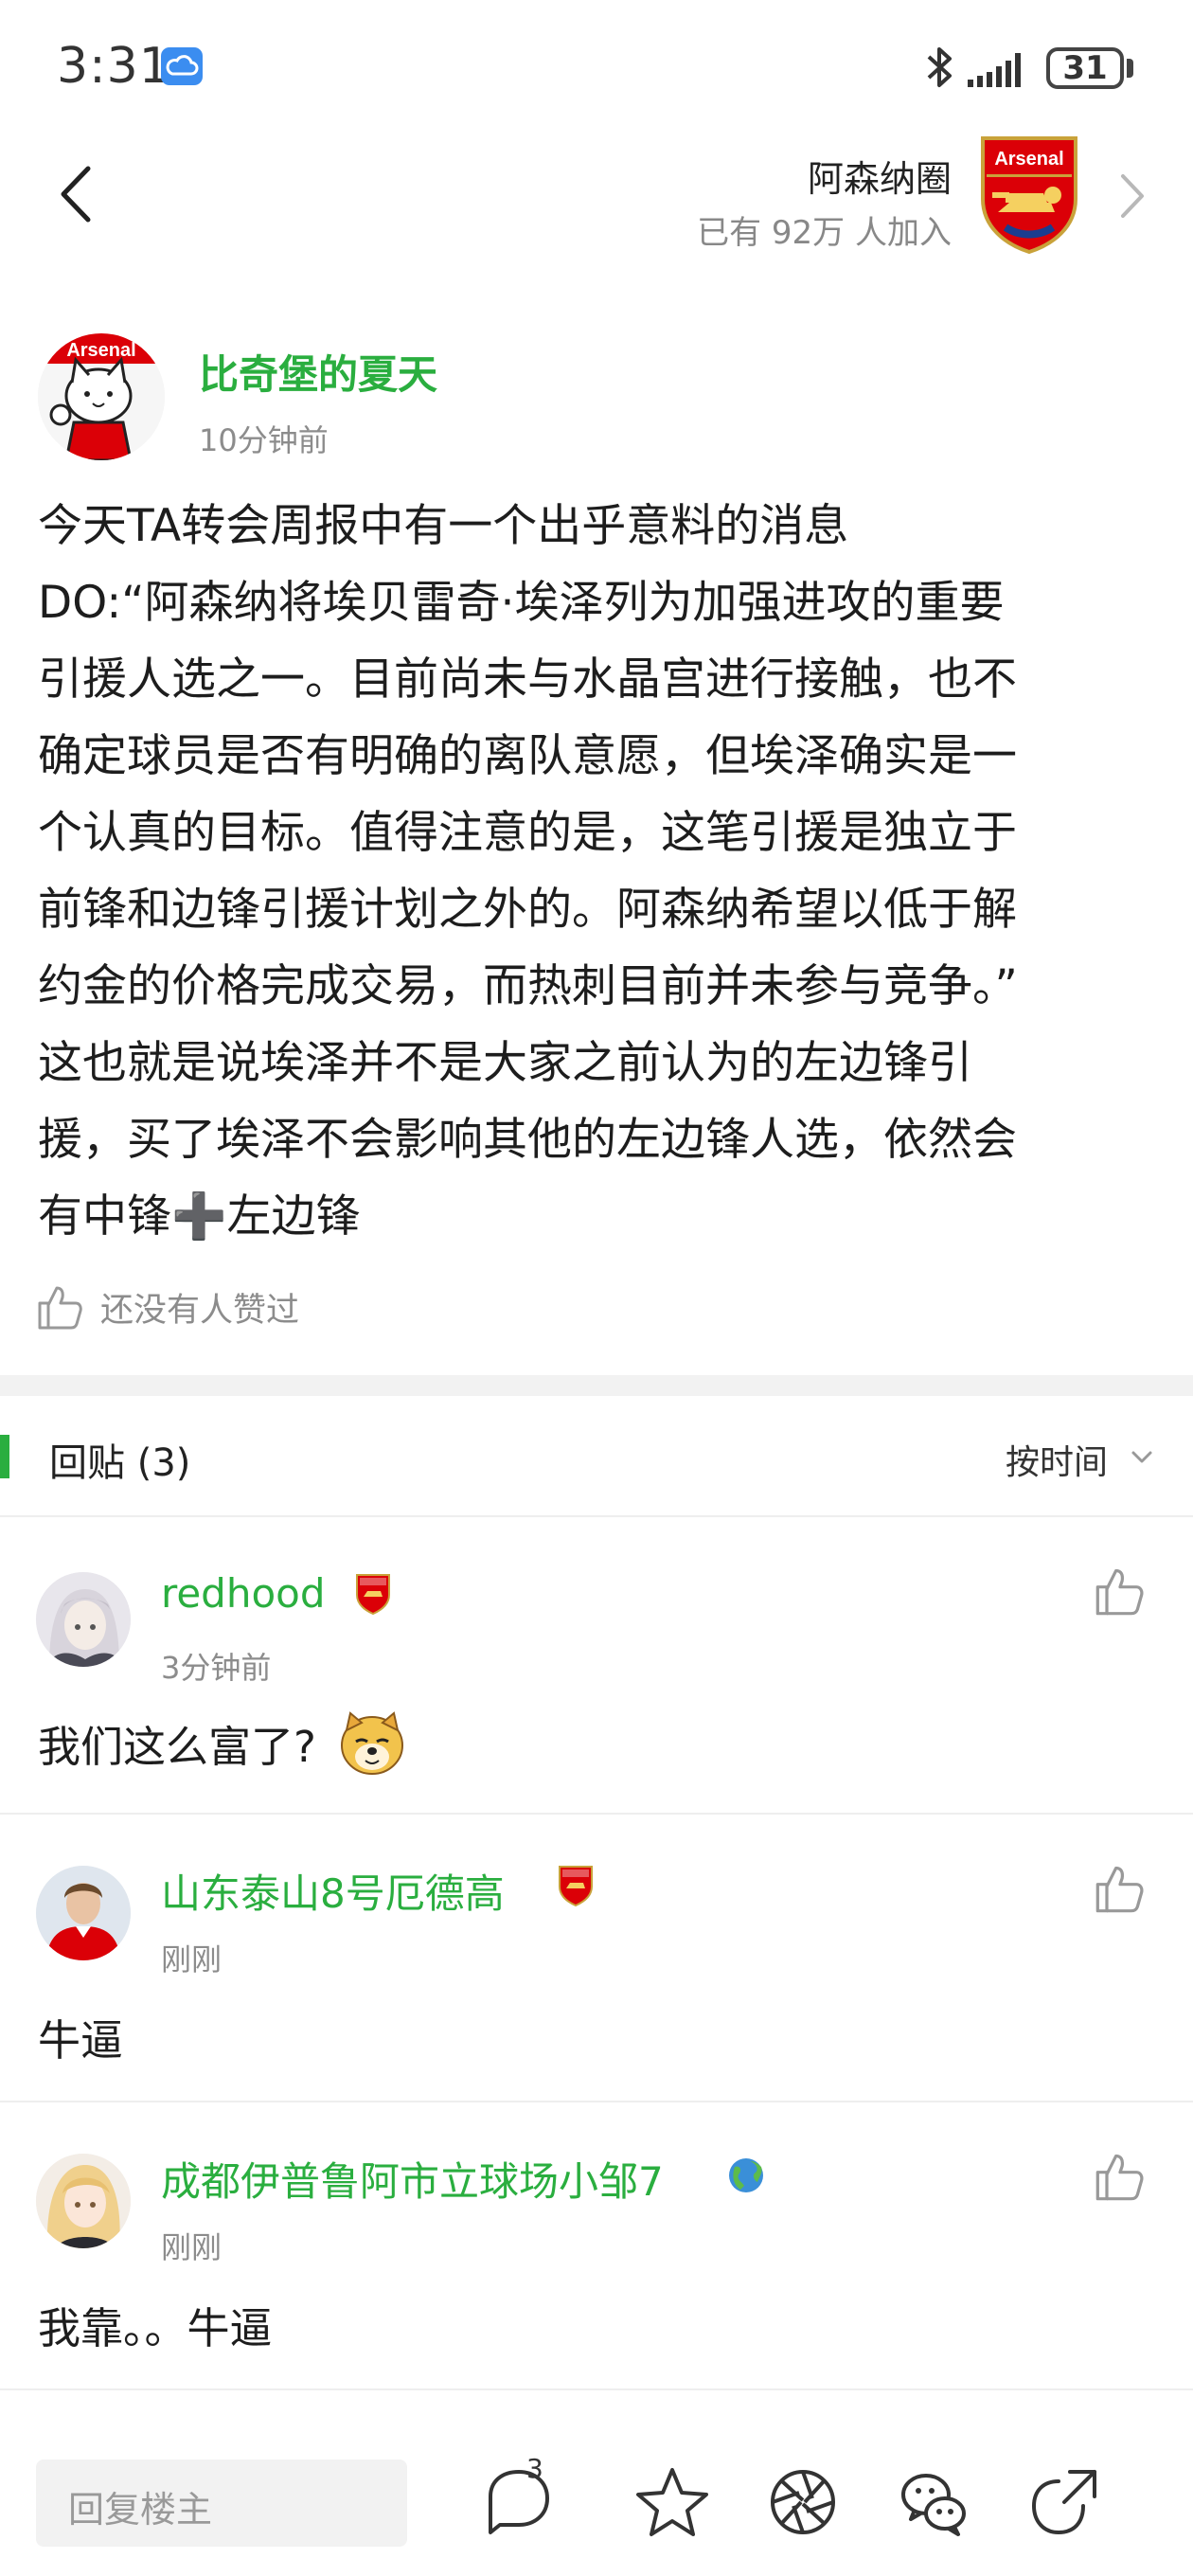 This screenshot has width=1193, height=2576. What do you see at coordinates (371, 1743) in the screenshot?
I see `doge-emoji` at bounding box center [371, 1743].